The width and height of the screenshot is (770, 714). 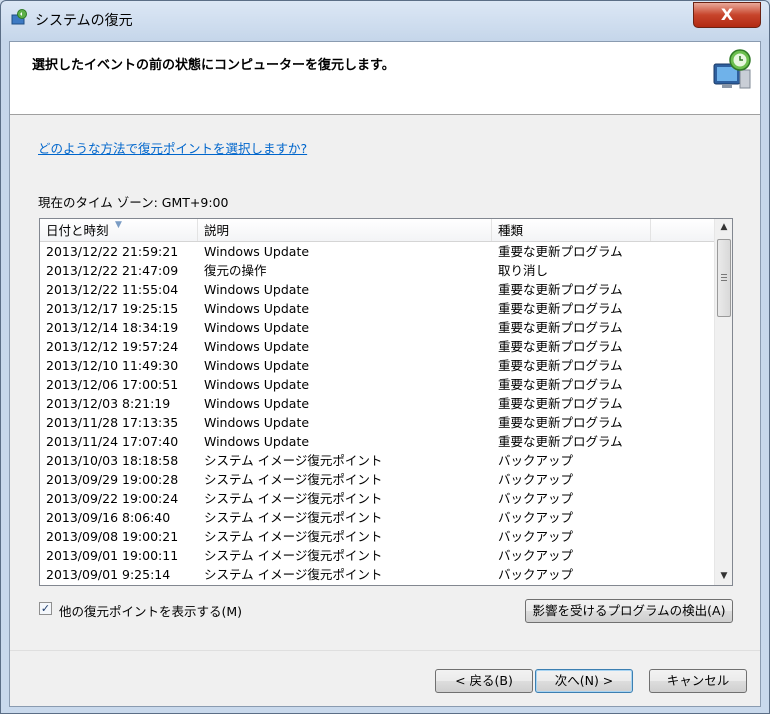 I want to click on sort-arrow-icon: ▼, so click(x=118, y=225).